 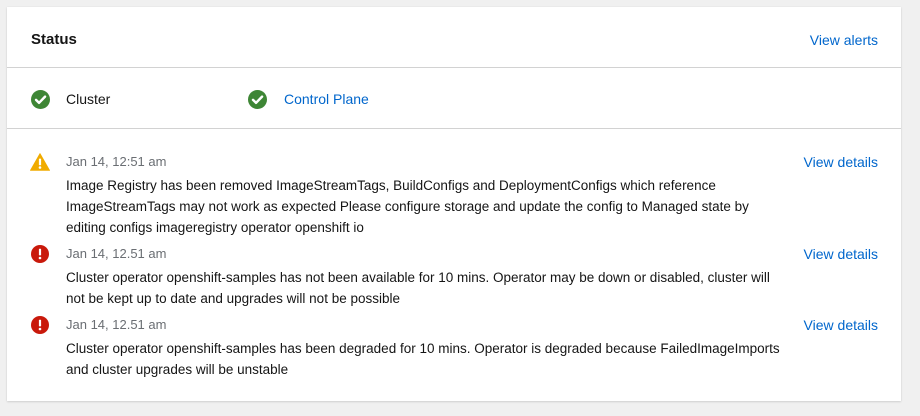 I want to click on view-alerts-link: View alerts, so click(x=844, y=40).